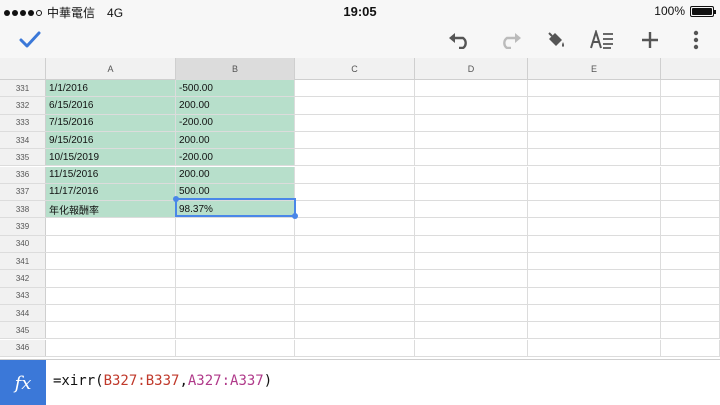 This screenshot has width=720, height=405. Describe the element at coordinates (23, 243) in the screenshot. I see `row-header: 340` at that location.